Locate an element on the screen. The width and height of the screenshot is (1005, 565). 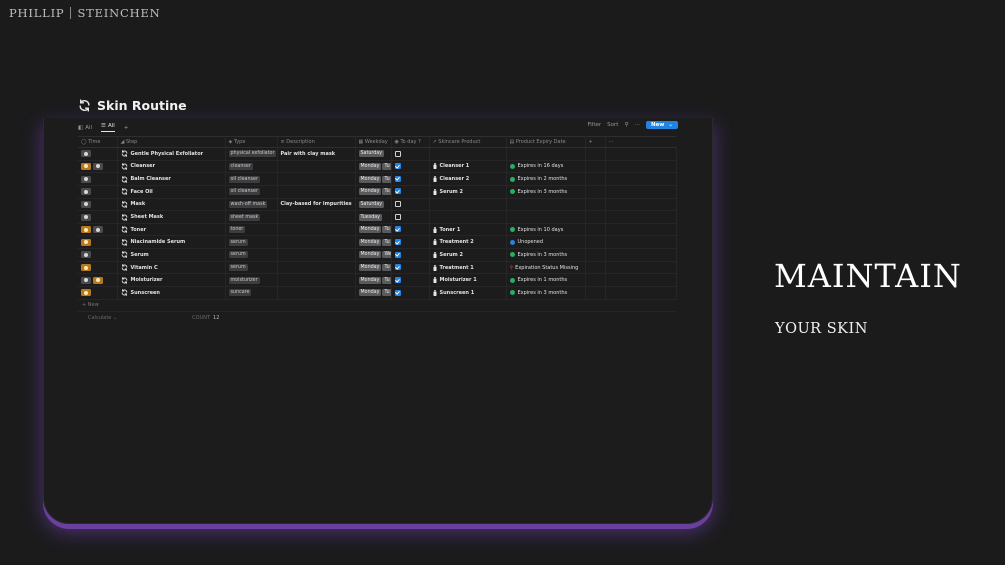
col-product: ↗ Skincare Product is located at coordinates (468, 142).